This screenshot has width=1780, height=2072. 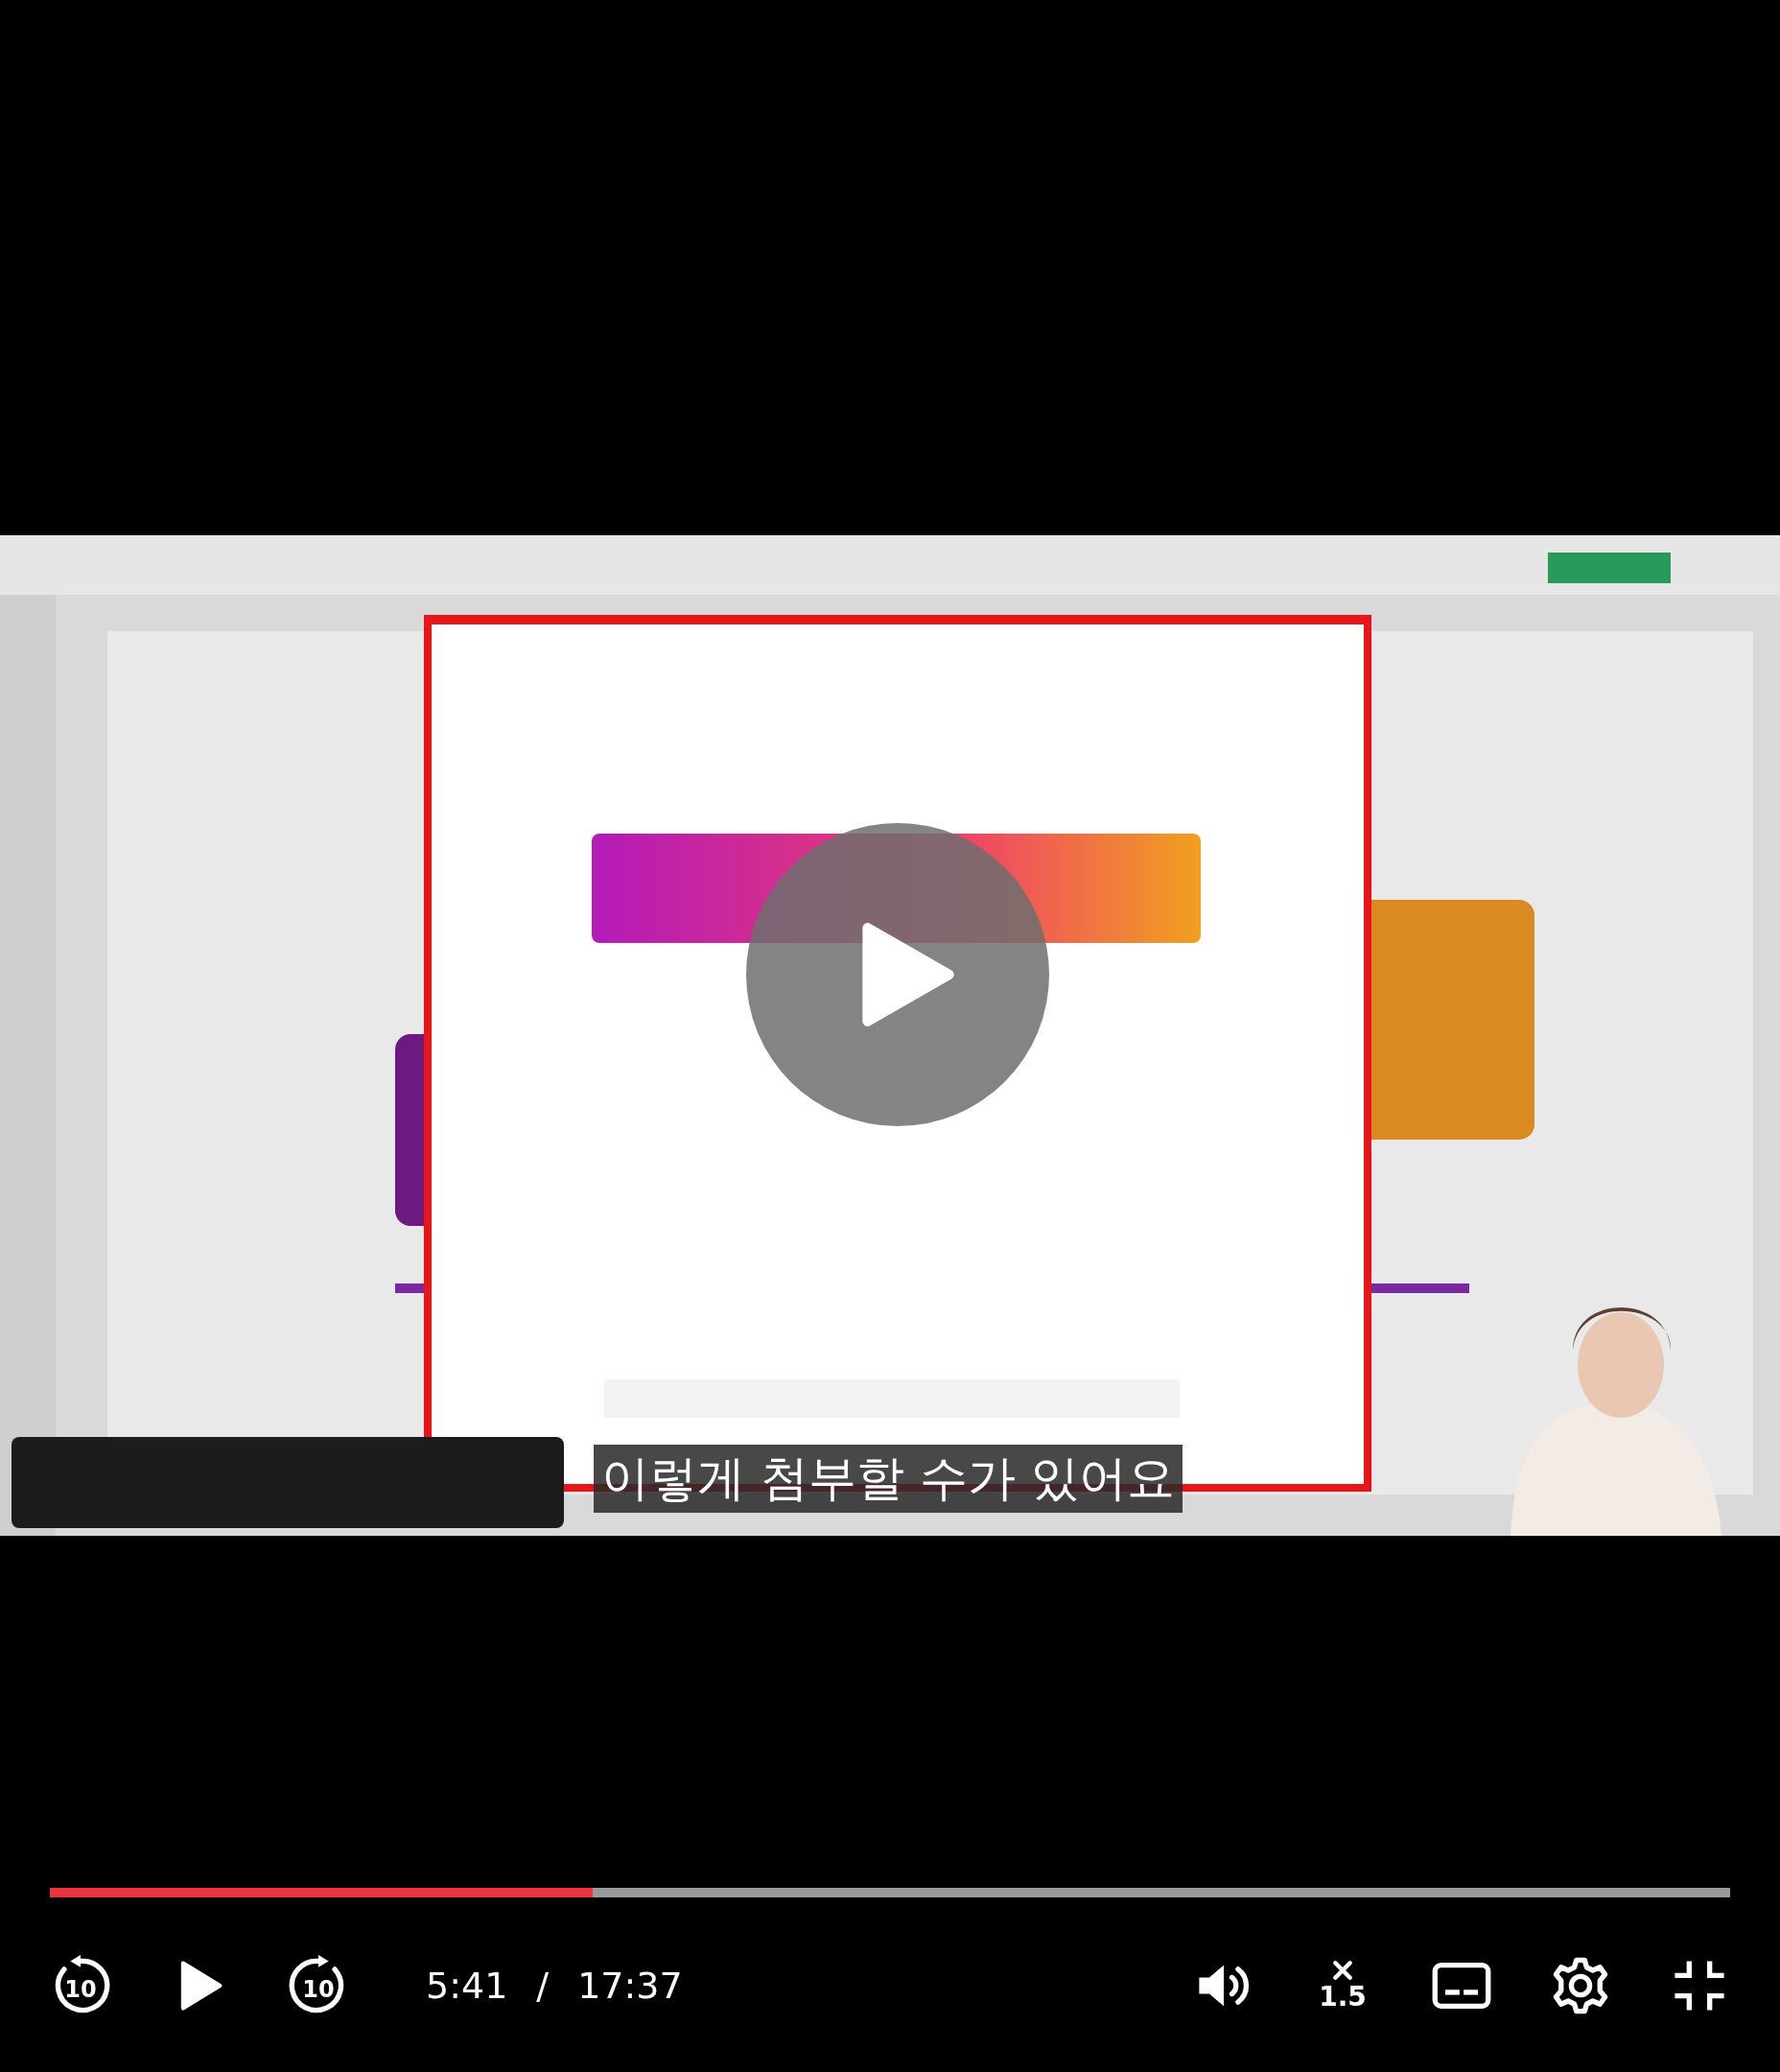 What do you see at coordinates (467, 1986) in the screenshot?
I see `current-time: 5:41` at bounding box center [467, 1986].